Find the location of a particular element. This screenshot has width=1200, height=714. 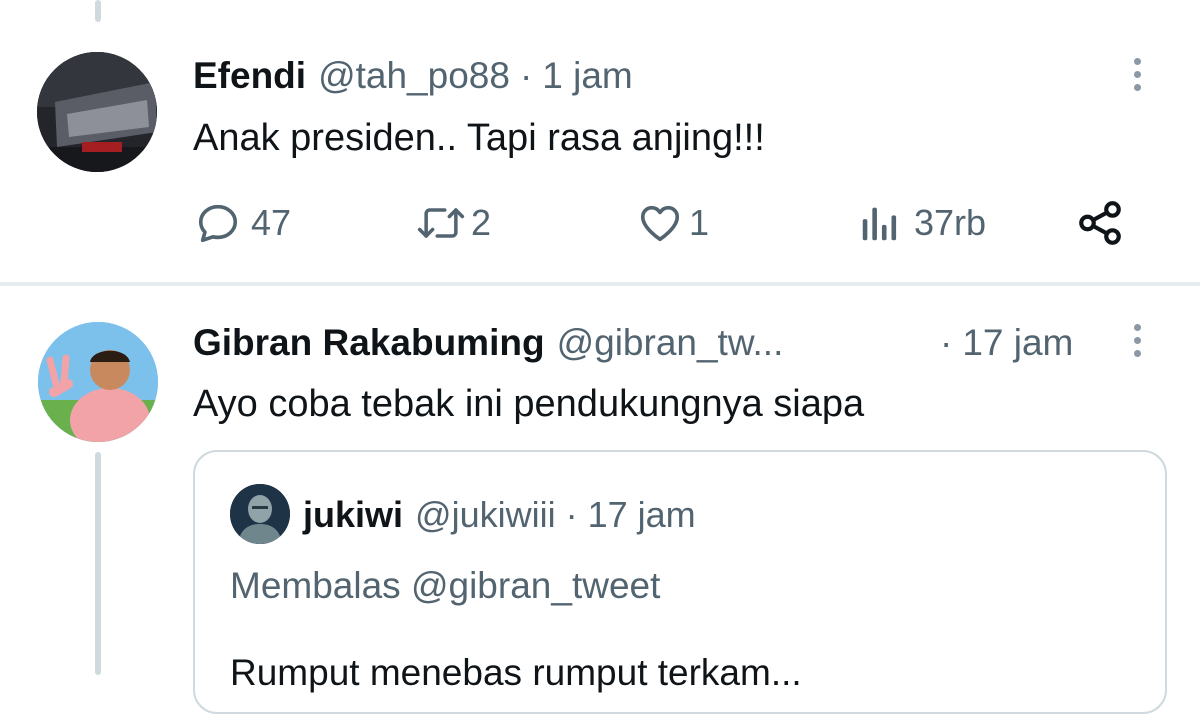

tweet2-time: · 17 jam is located at coordinates (1006, 343).